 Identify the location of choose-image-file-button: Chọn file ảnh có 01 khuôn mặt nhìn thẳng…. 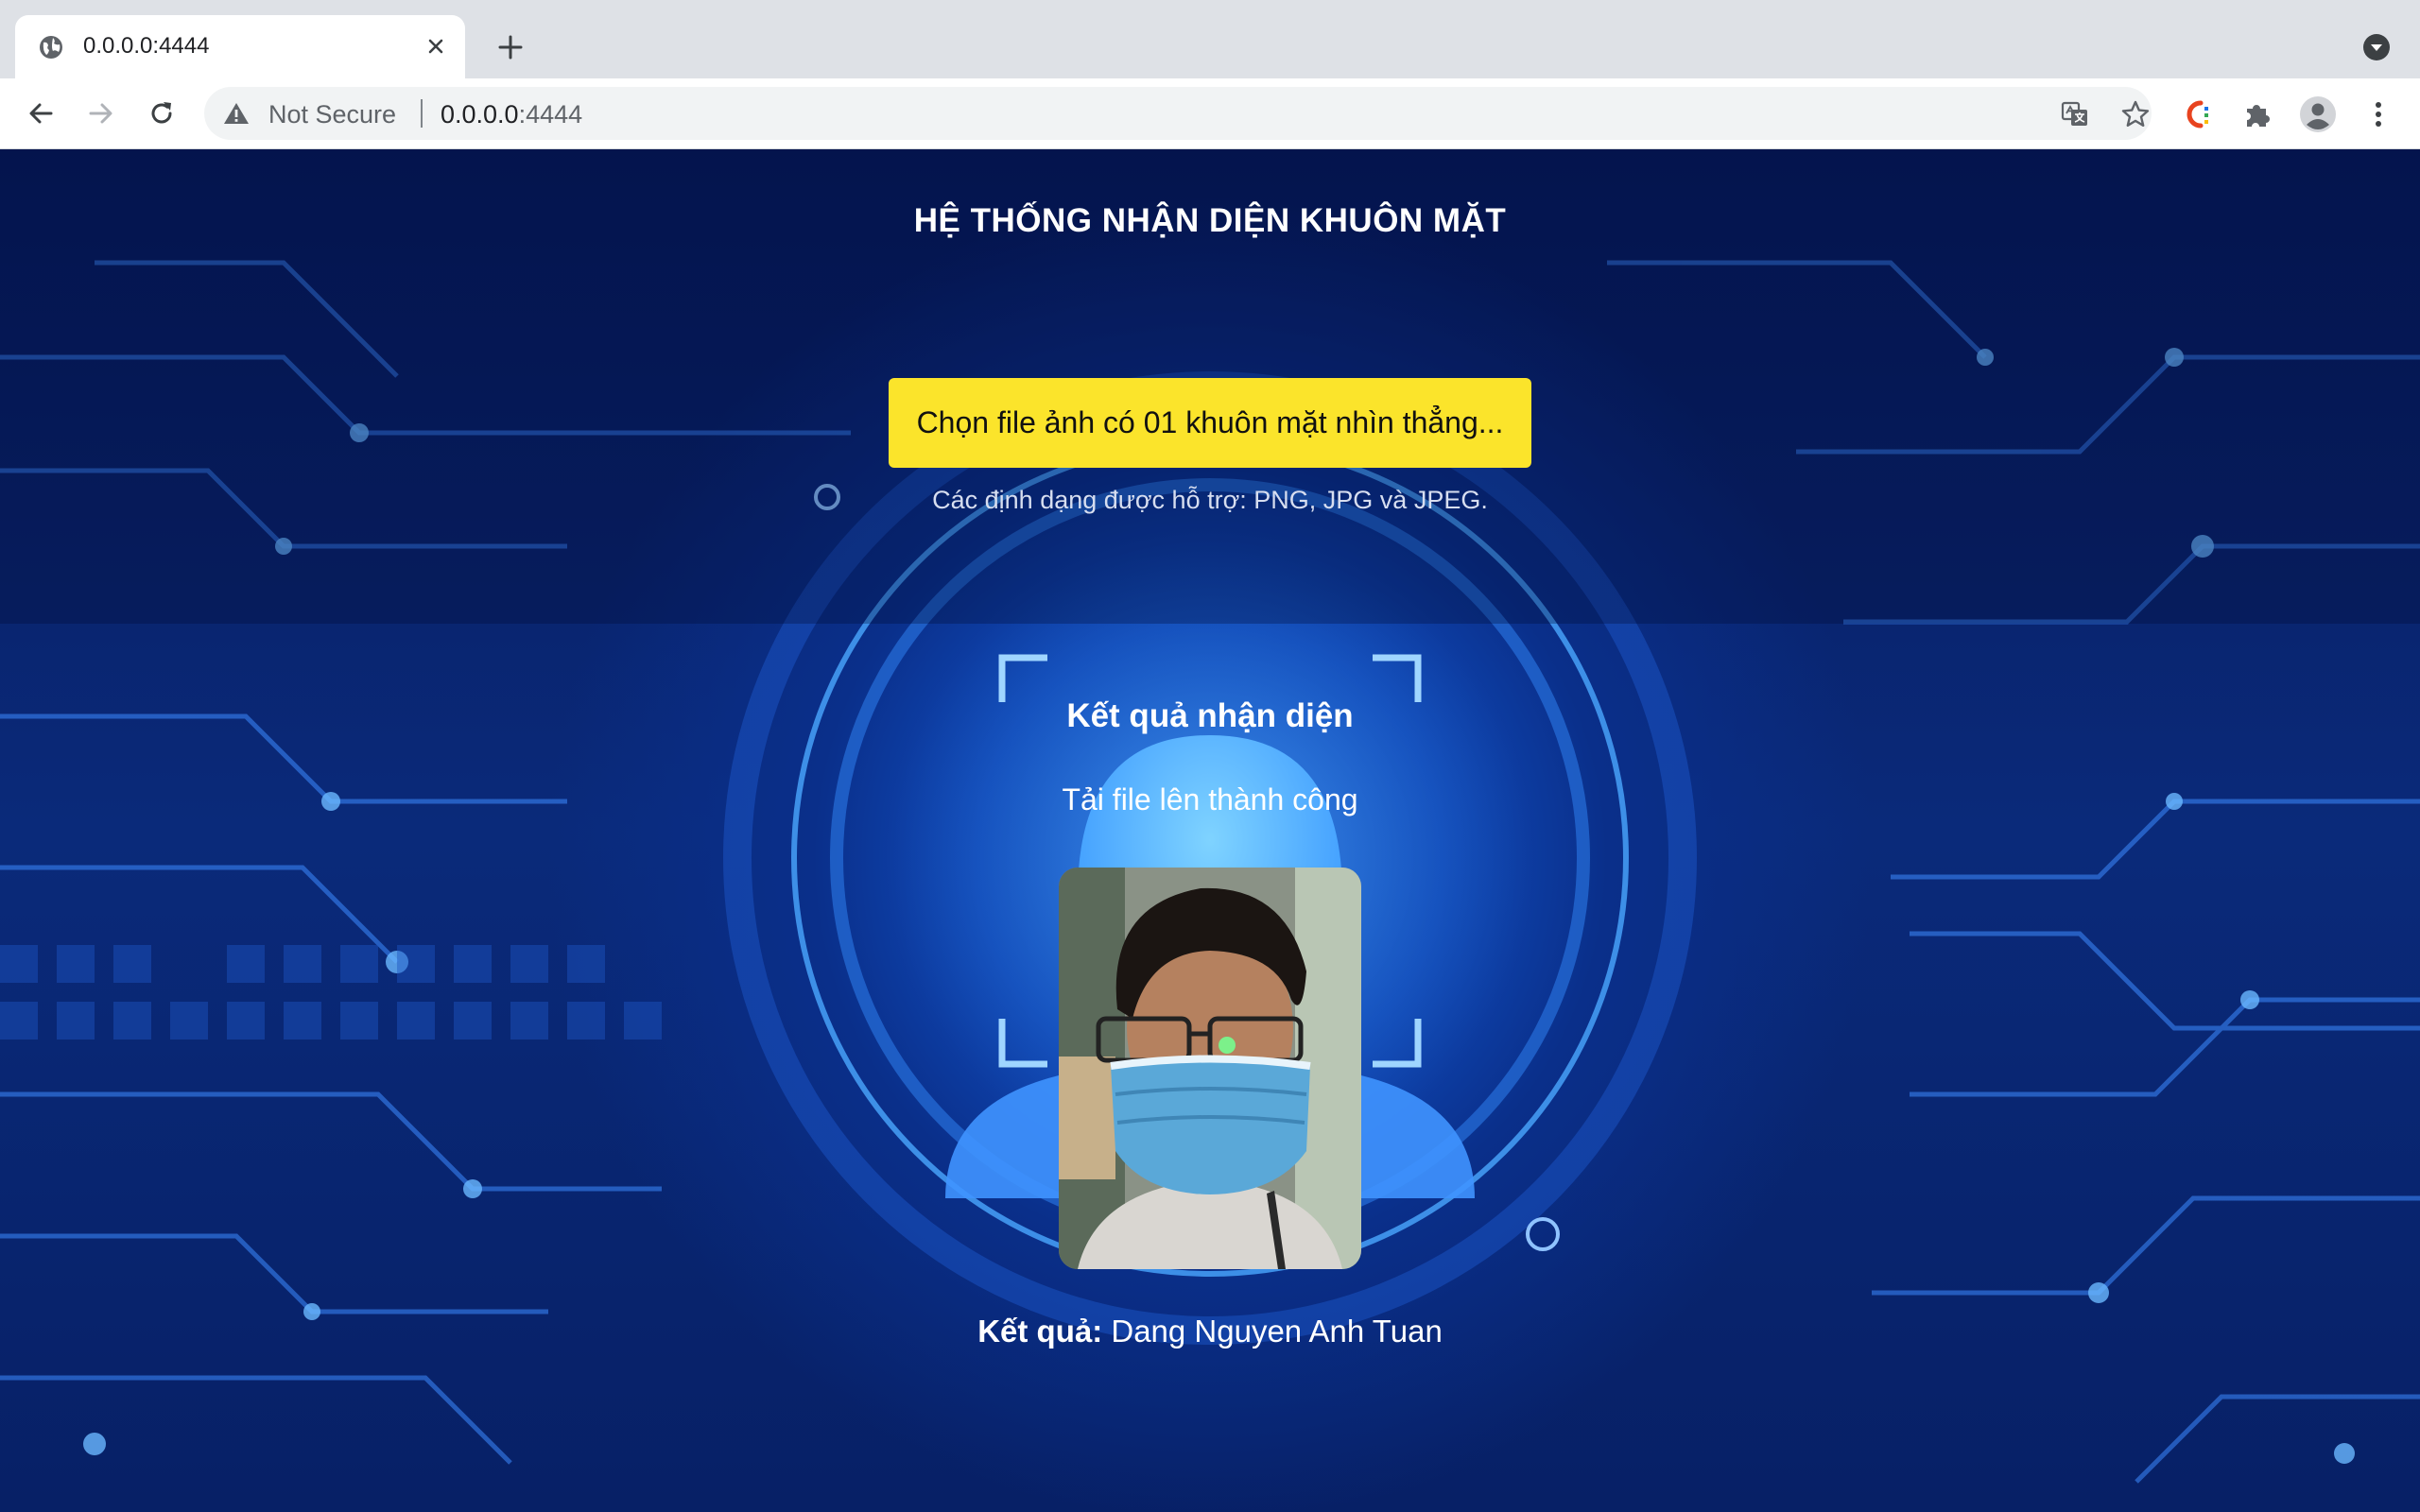
(1210, 423).